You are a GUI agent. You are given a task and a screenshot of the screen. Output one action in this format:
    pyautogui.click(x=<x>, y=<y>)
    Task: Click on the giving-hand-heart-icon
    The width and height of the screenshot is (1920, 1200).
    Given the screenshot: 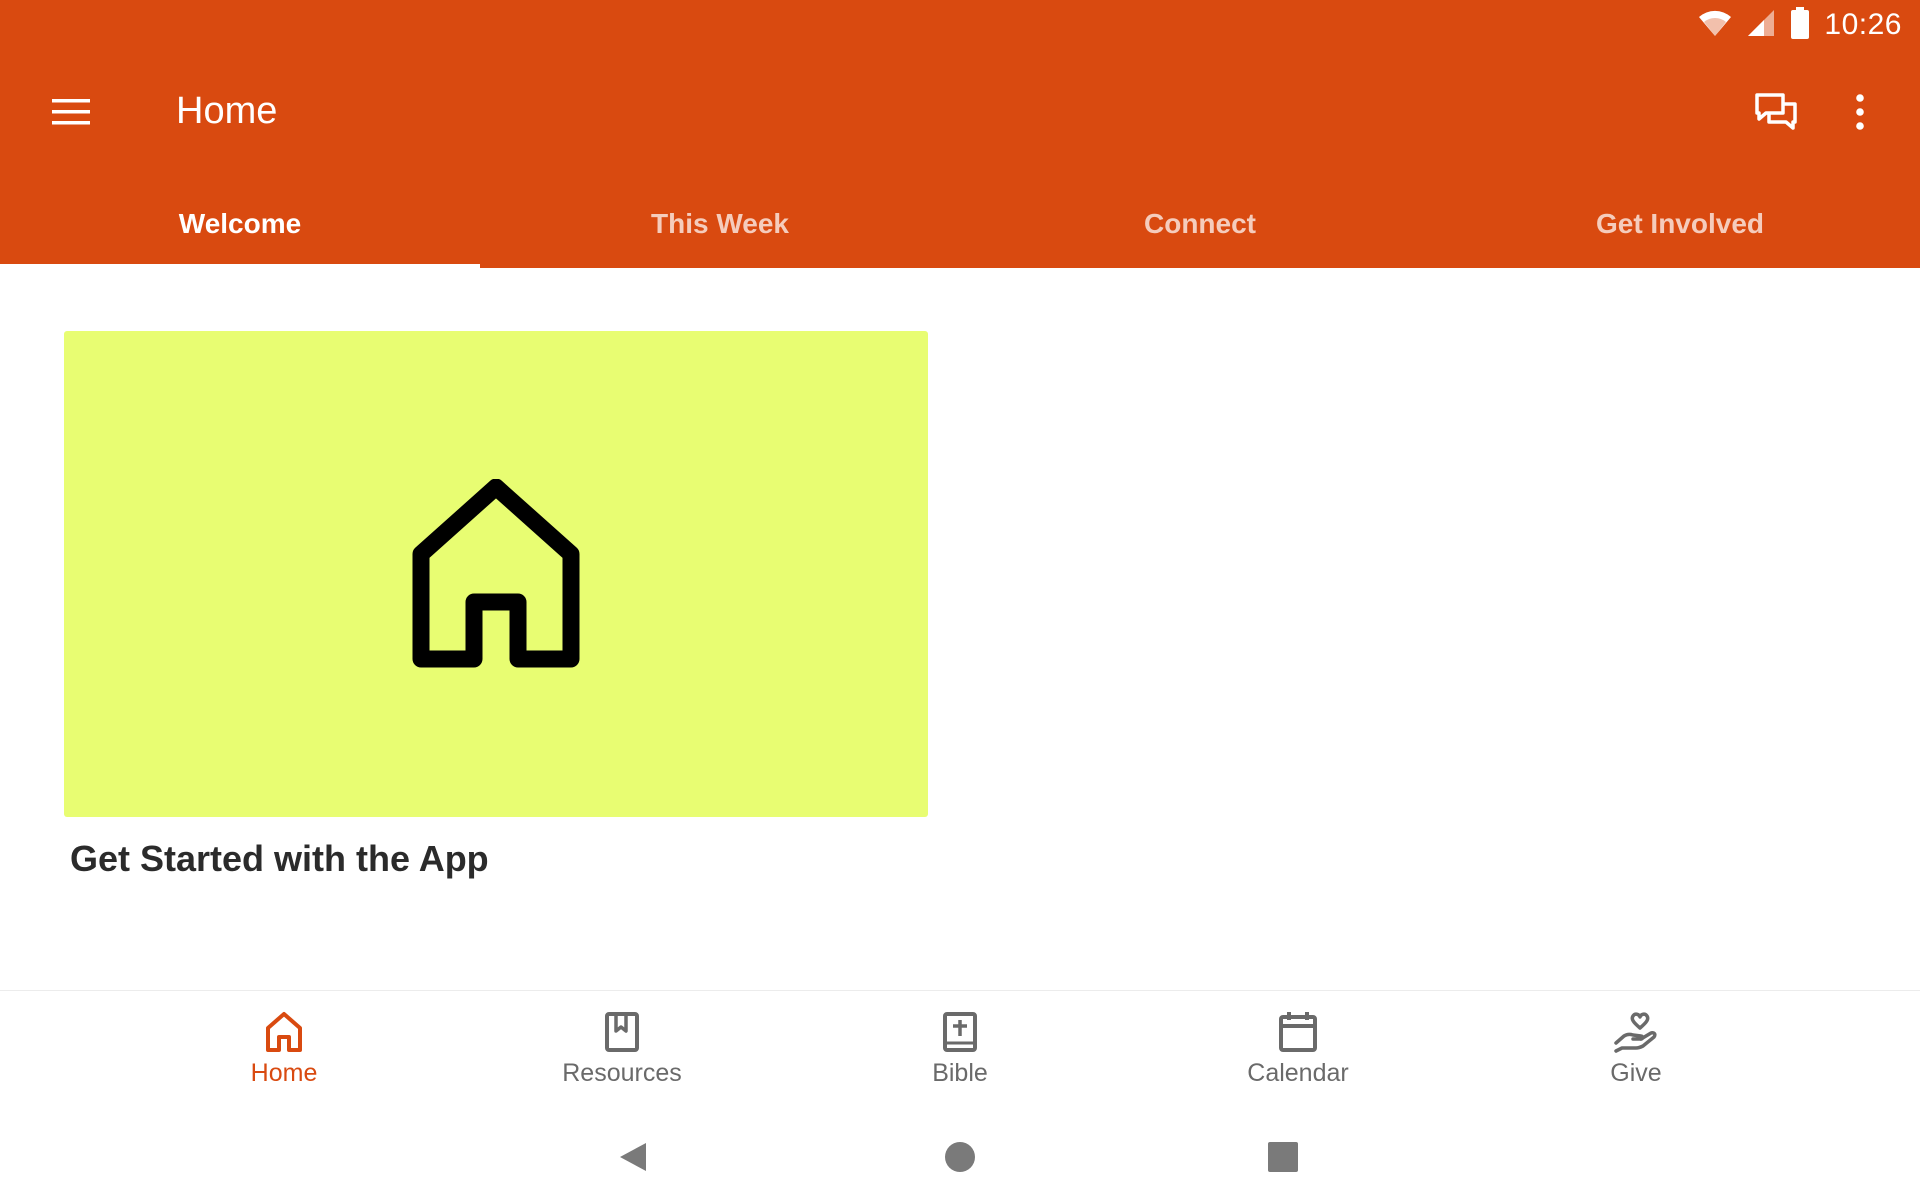 What is the action you would take?
    pyautogui.click(x=1635, y=1032)
    